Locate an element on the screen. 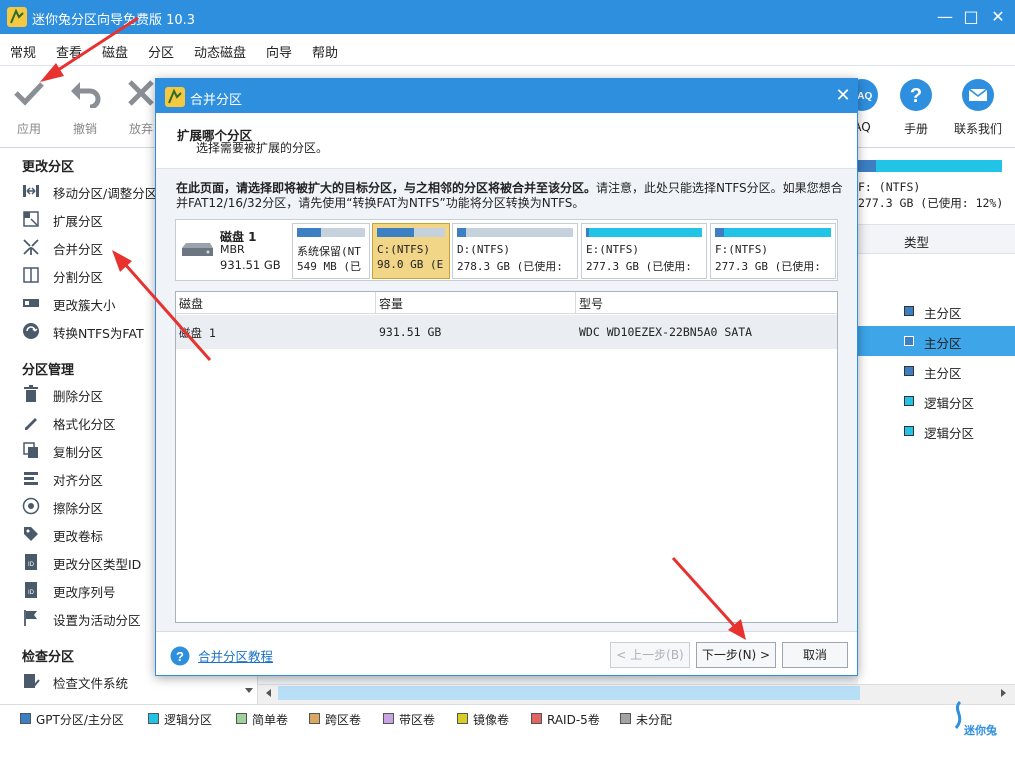 This screenshot has height=757, width=1015. disk-info: 磁盘 1 MBR 931.51 GB is located at coordinates (232, 250).